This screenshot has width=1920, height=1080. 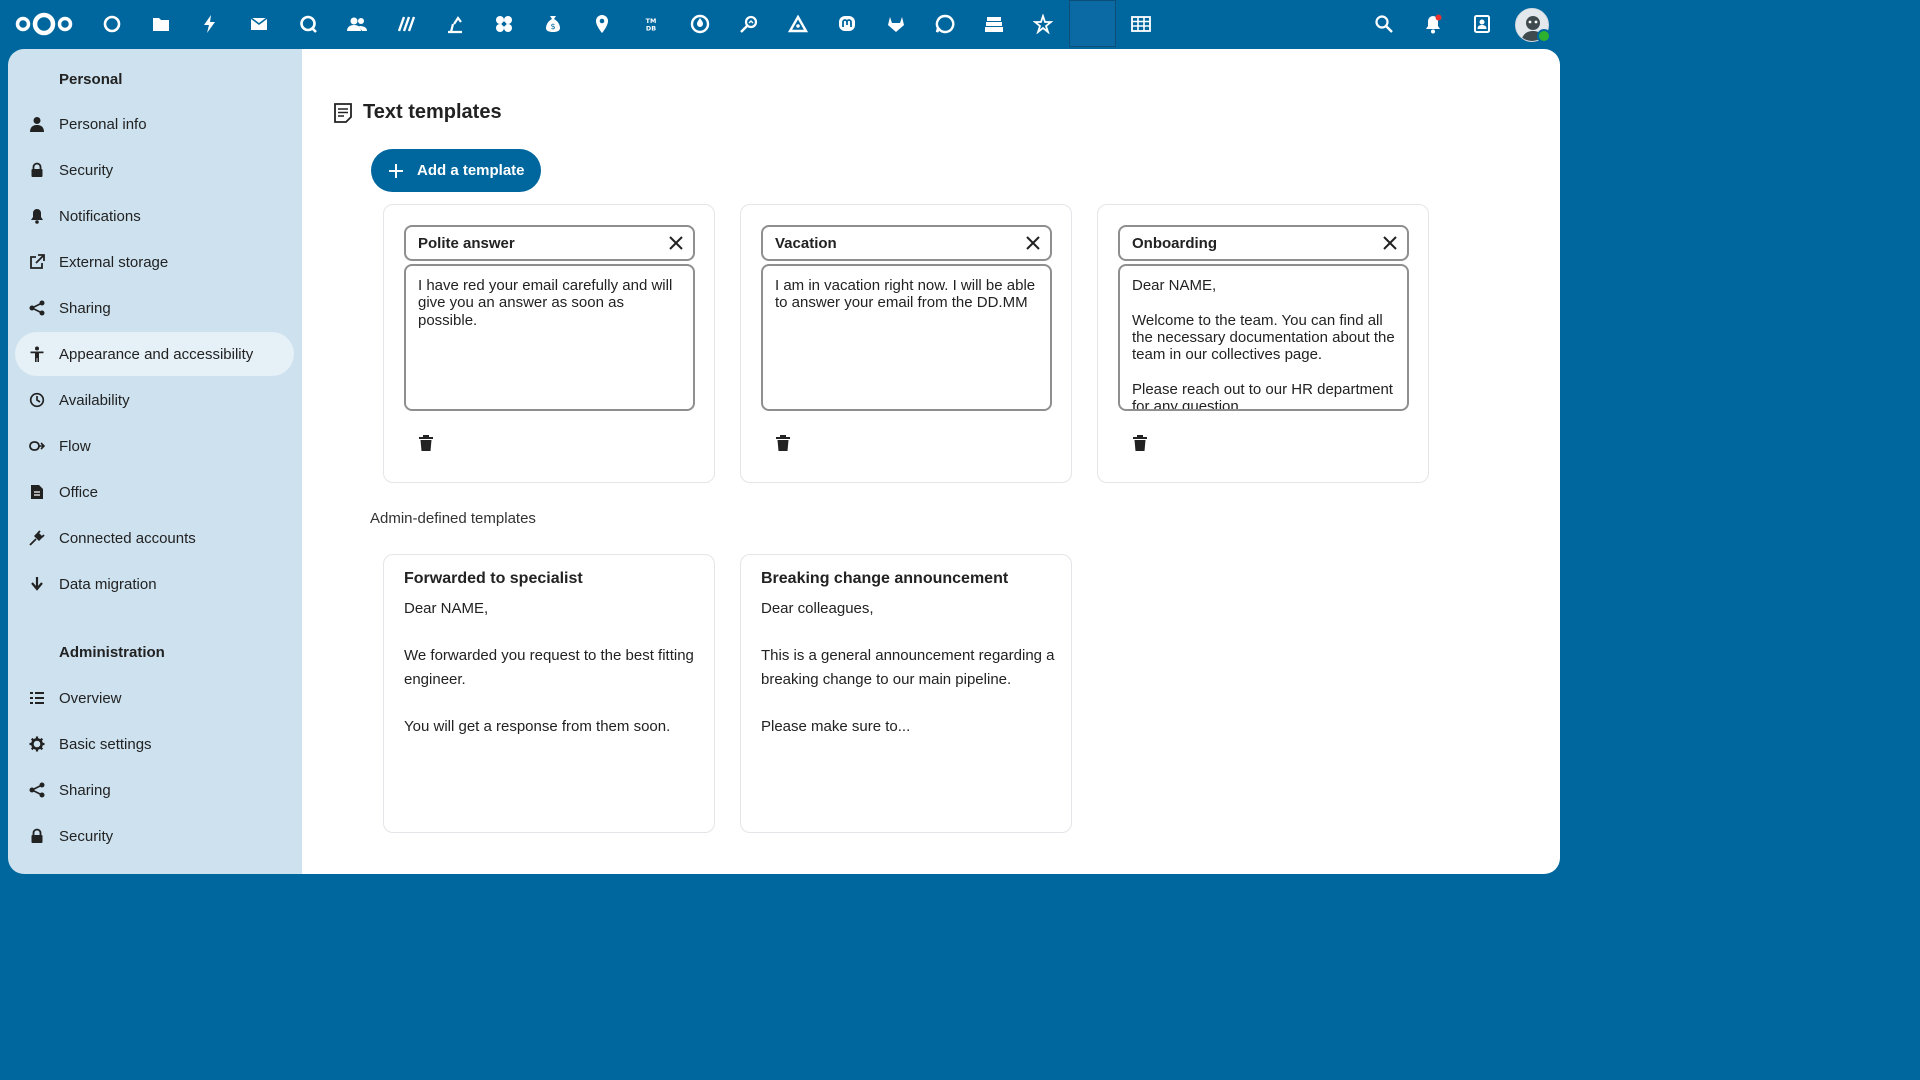 I want to click on talk-app-icon, so click(x=308, y=24).